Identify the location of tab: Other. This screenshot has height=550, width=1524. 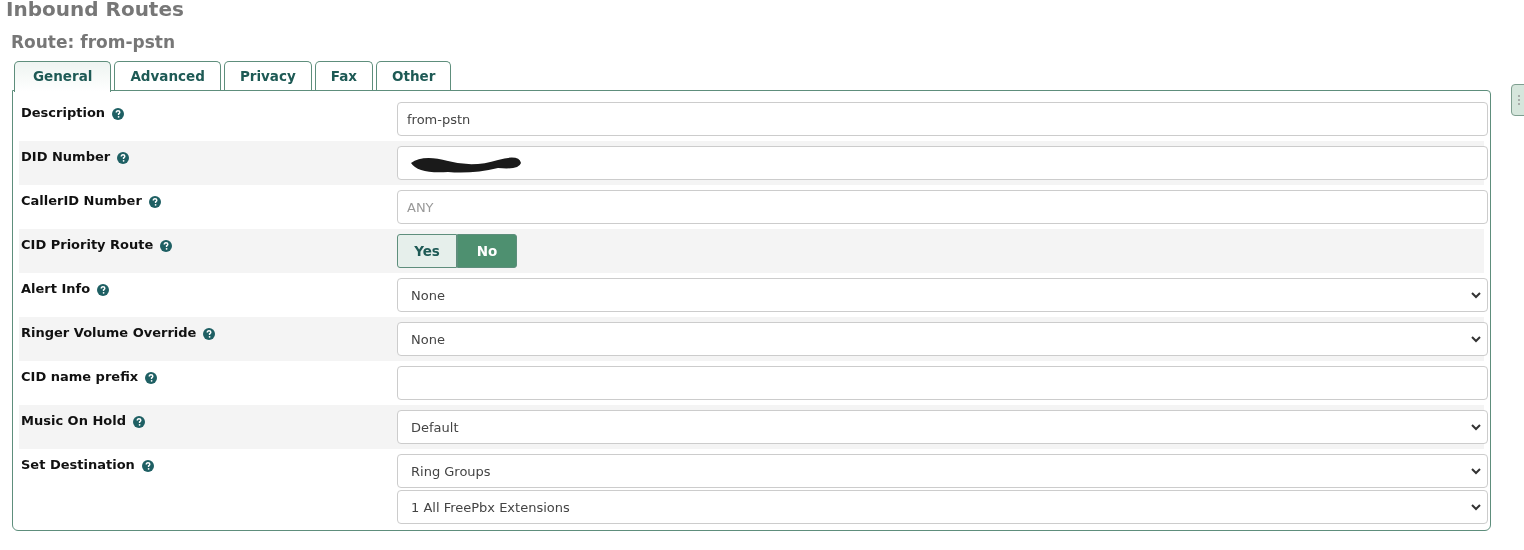
(414, 75).